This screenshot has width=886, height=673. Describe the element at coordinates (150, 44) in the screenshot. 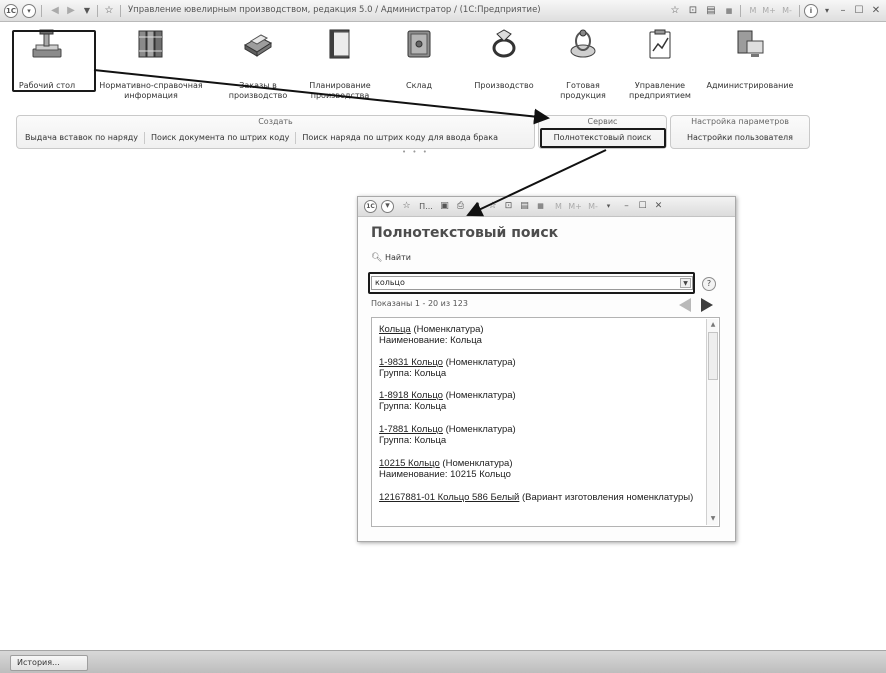

I see `reference-books-icon` at that location.